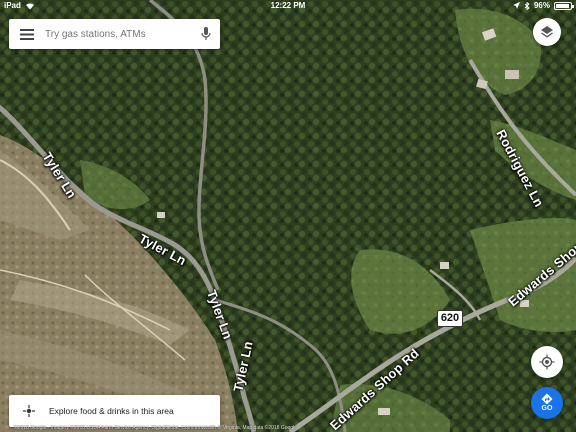 The height and width of the screenshot is (432, 576). Describe the element at coordinates (27, 34) in the screenshot. I see `hamburger-menu-icon` at that location.